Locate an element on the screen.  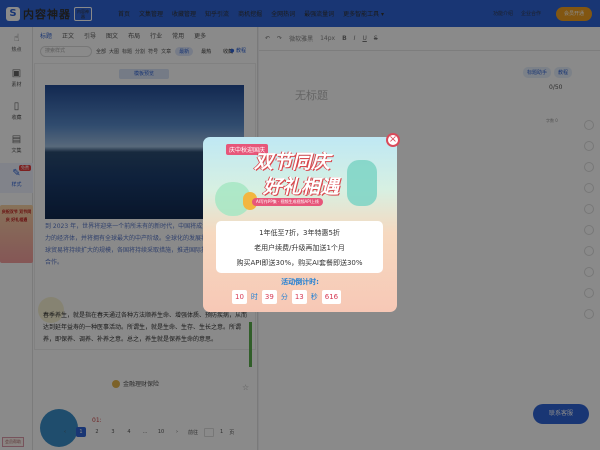
countdown-timer: 10 时 39 分 13 秒 616 is located at coordinates (287, 297).